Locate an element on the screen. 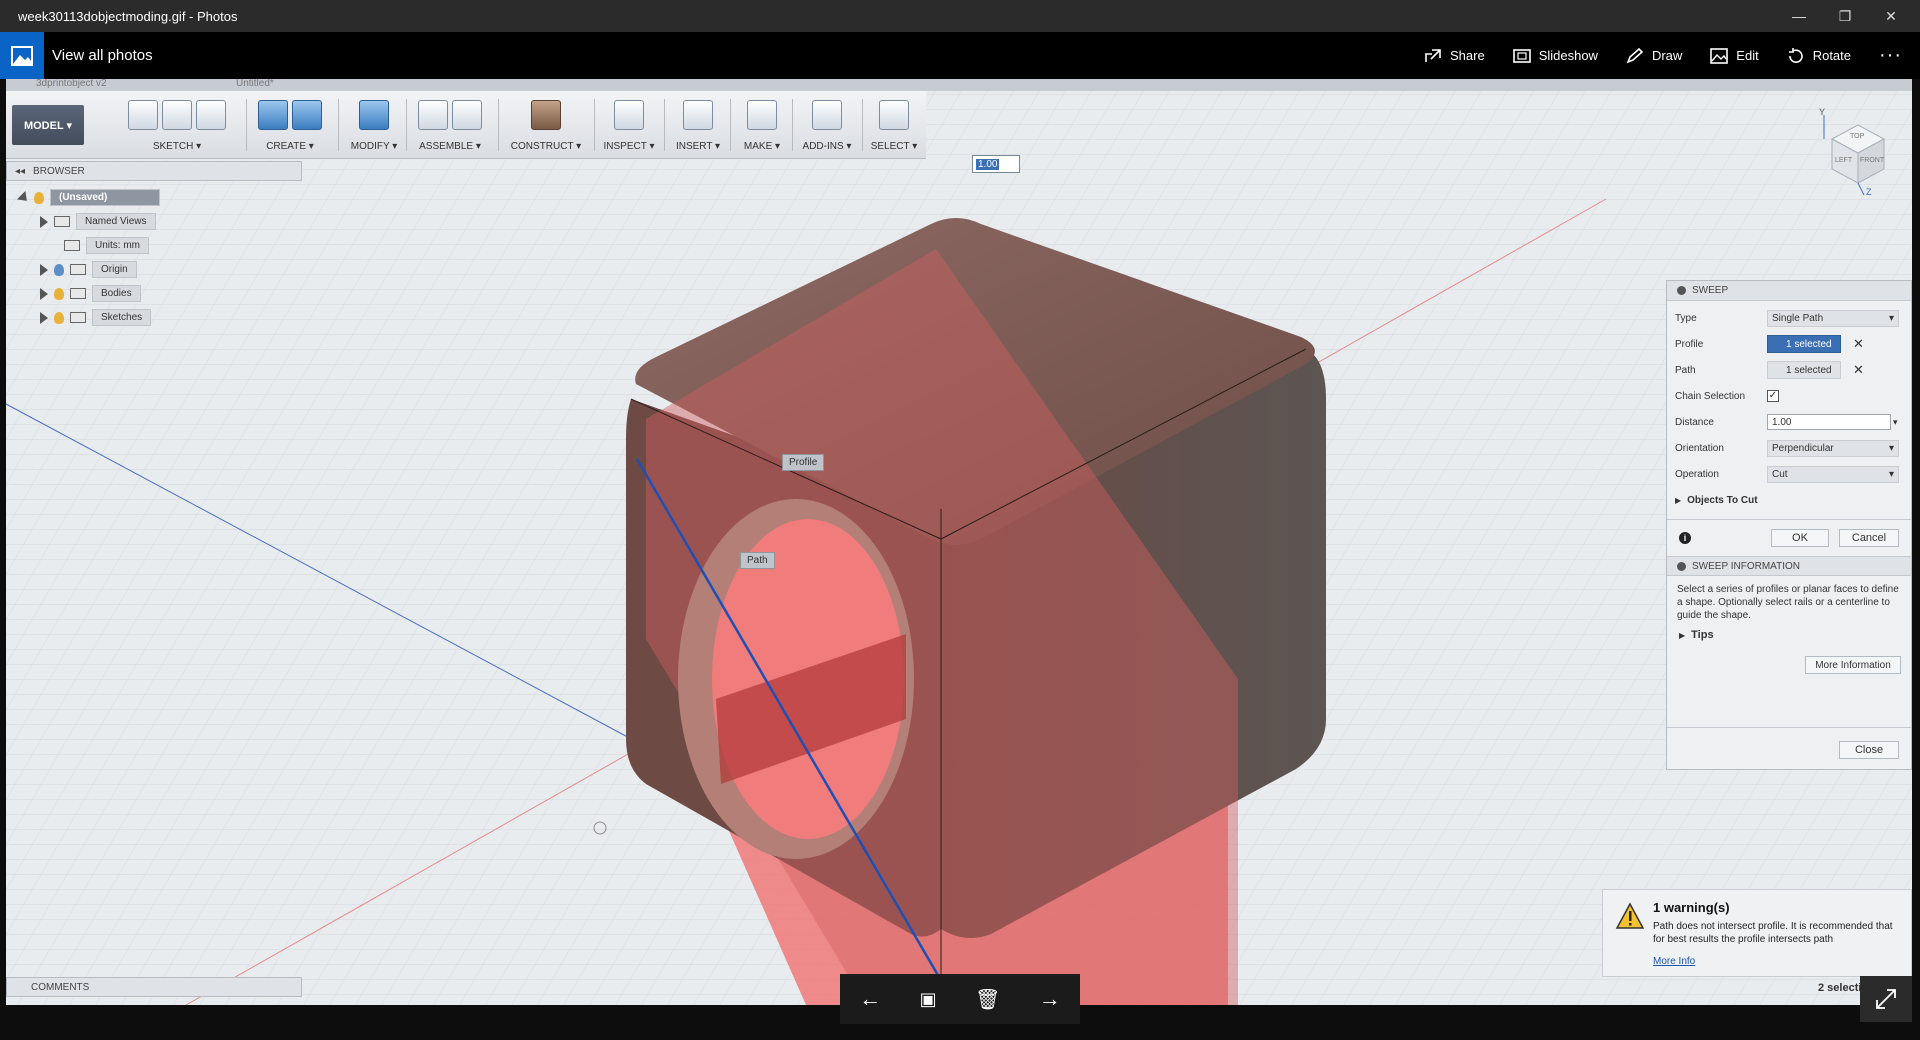 The height and width of the screenshot is (1040, 1920). browser-header: ◂◂ BROWSER is located at coordinates (154, 171).